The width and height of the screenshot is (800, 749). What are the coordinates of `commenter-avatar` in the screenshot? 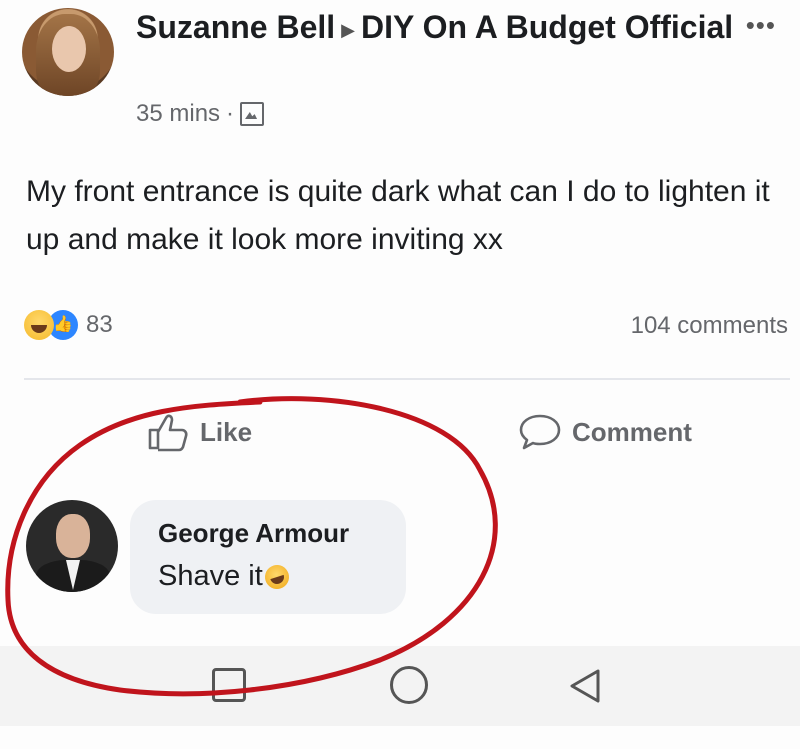 It's located at (72, 546).